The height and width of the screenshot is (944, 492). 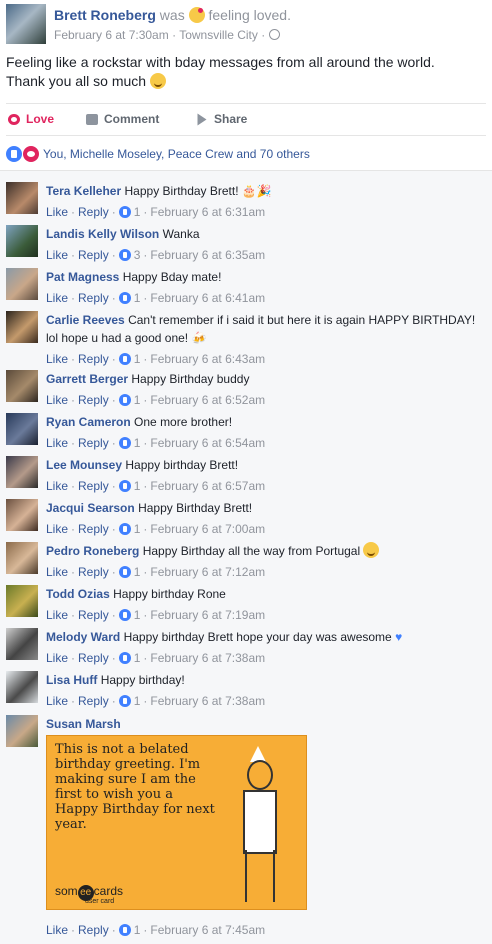 What do you see at coordinates (31, 119) in the screenshot?
I see `love-button: Love` at bounding box center [31, 119].